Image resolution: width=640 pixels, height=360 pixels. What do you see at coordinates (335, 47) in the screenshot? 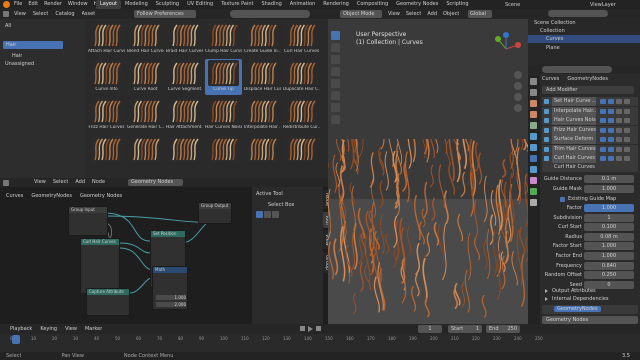
I see `cursor-tool-icon` at bounding box center [335, 47].